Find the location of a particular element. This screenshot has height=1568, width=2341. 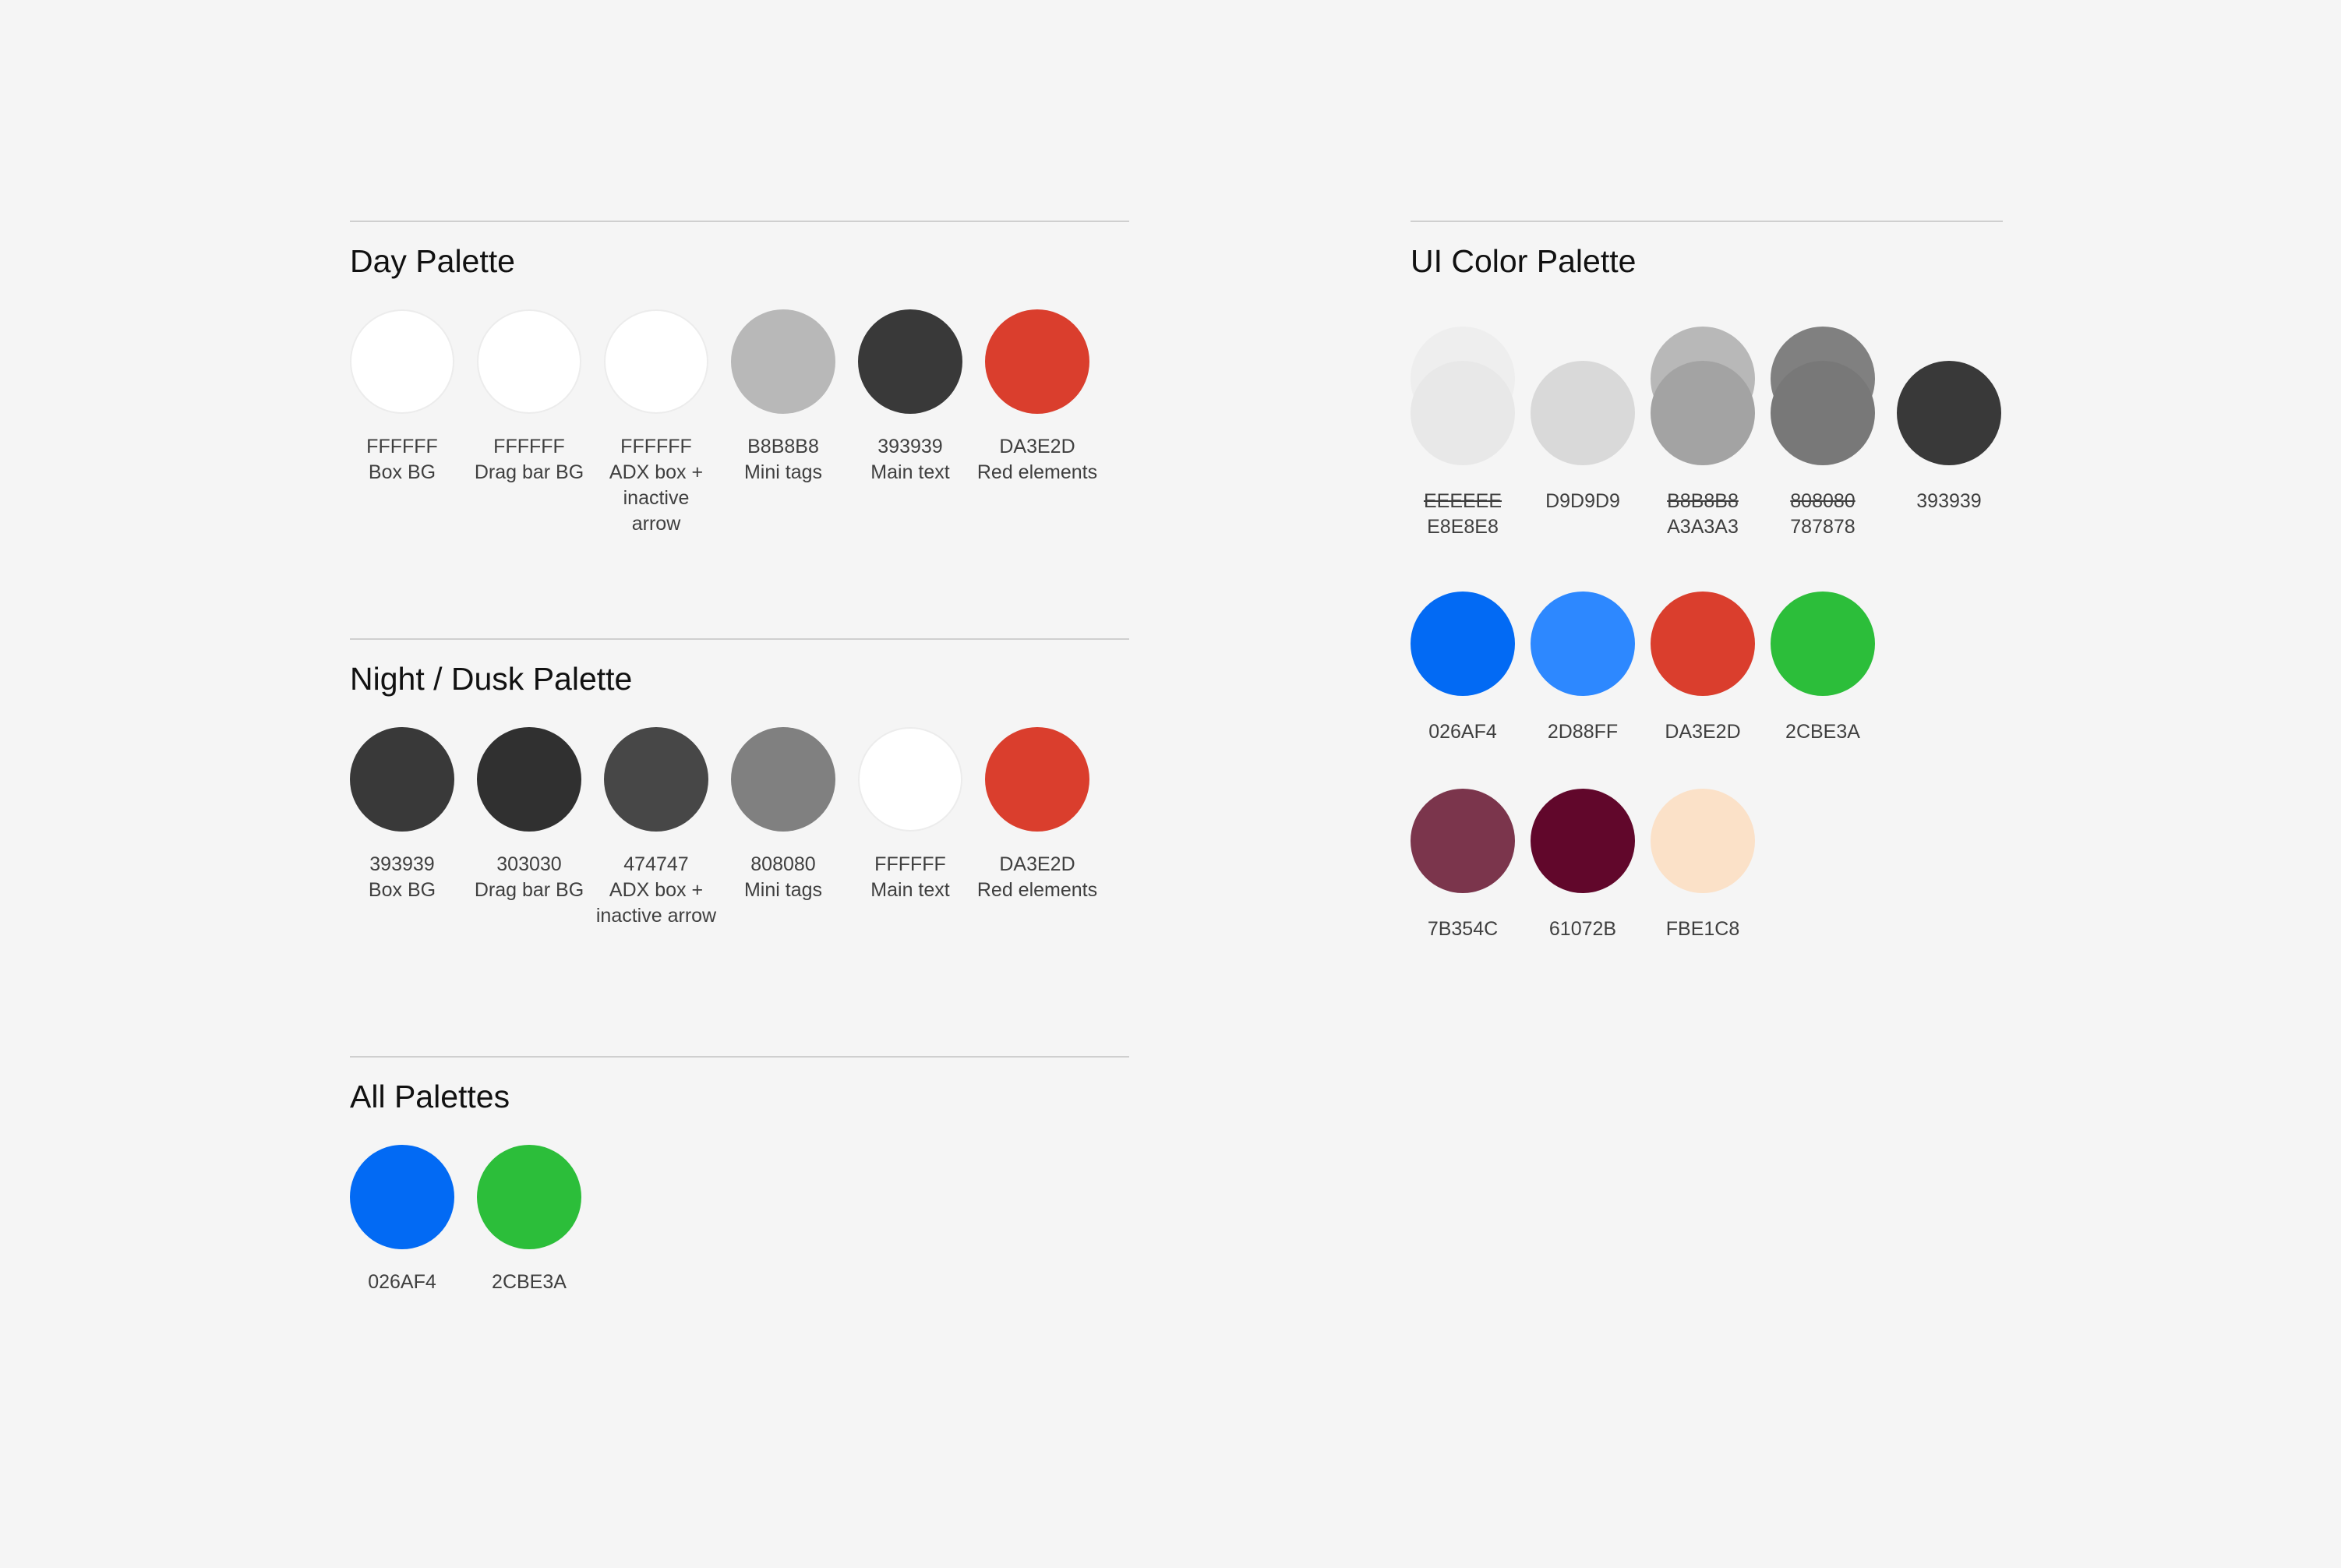

swatch: 808080 Mini tags is located at coordinates (783, 815).